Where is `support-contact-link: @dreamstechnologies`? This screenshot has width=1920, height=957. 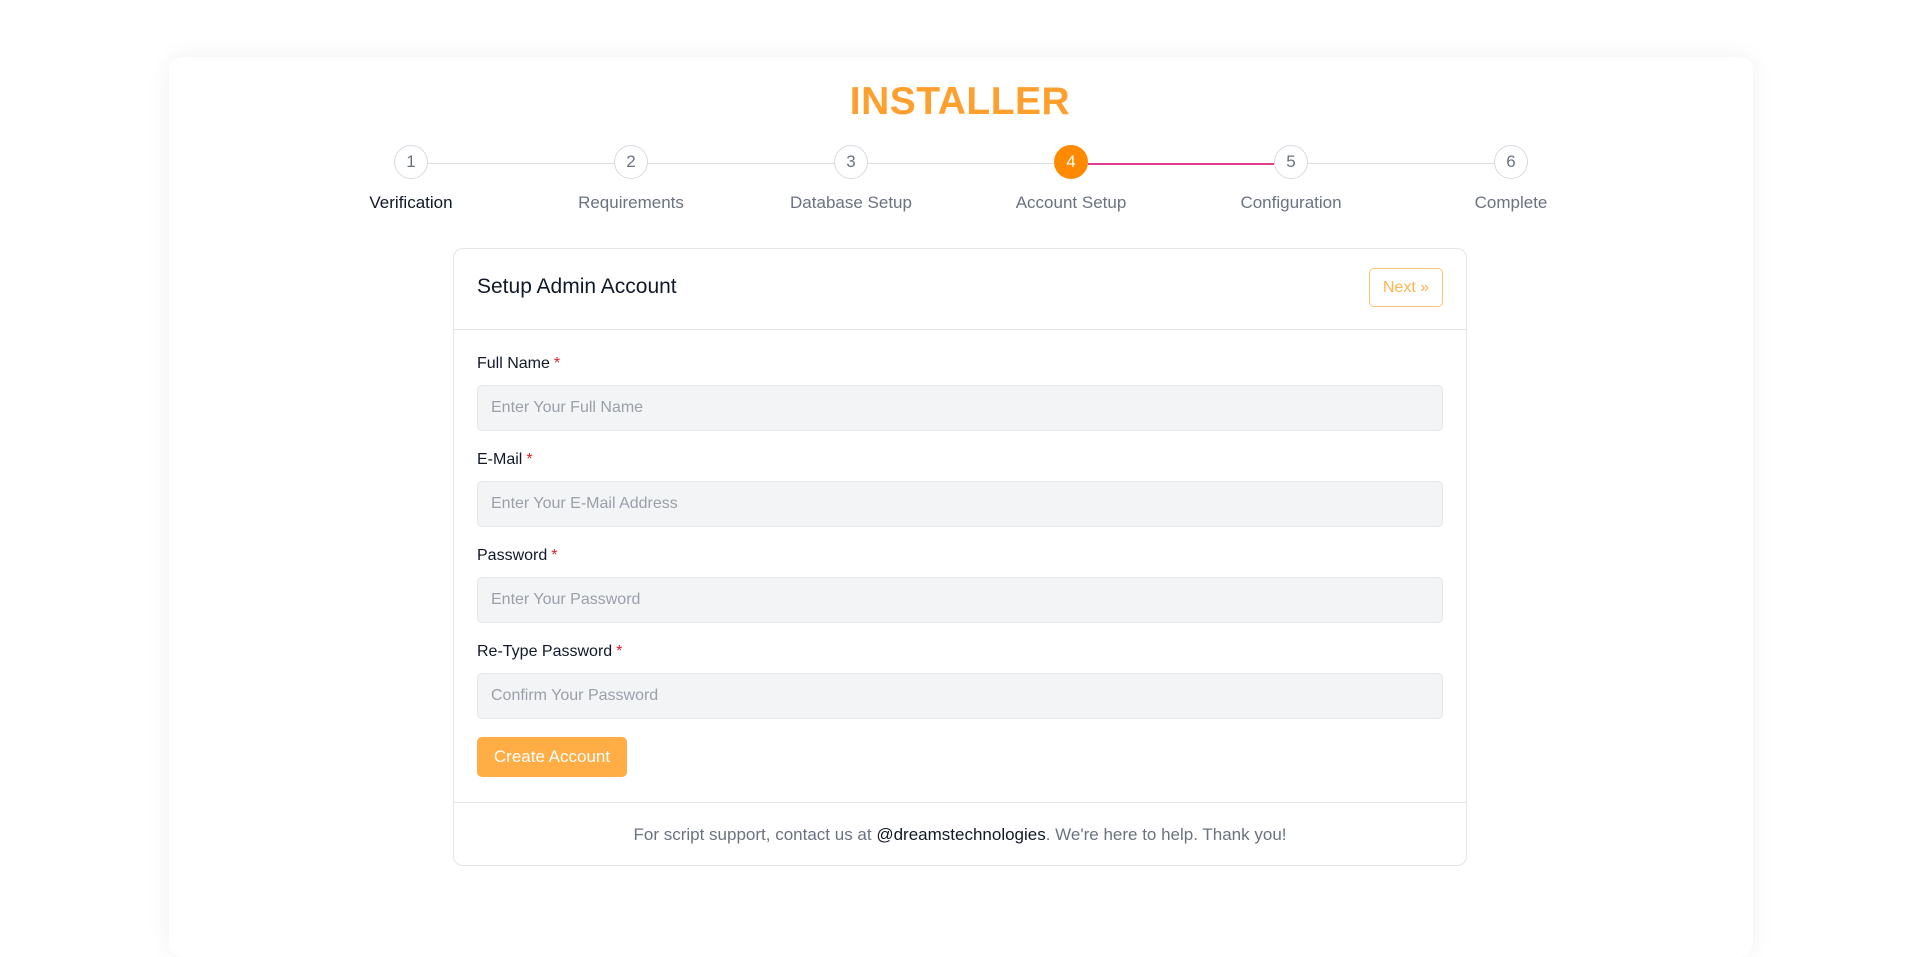 support-contact-link: @dreamstechnologies is located at coordinates (960, 835).